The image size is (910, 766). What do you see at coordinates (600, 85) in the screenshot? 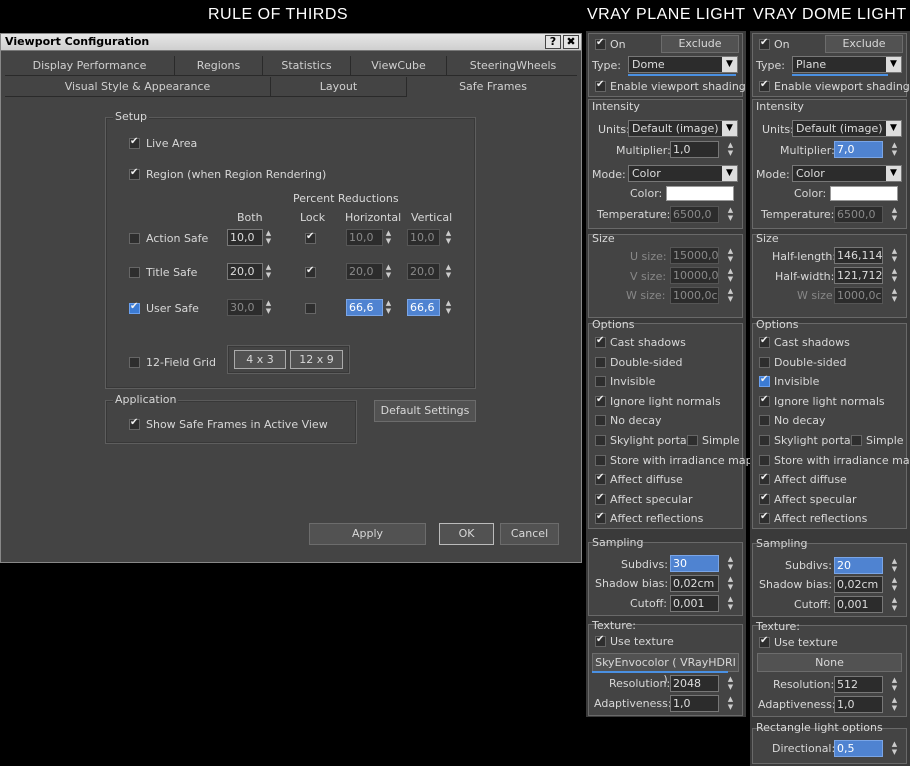
I see `plane-enable-shading-checkbox` at bounding box center [600, 85].